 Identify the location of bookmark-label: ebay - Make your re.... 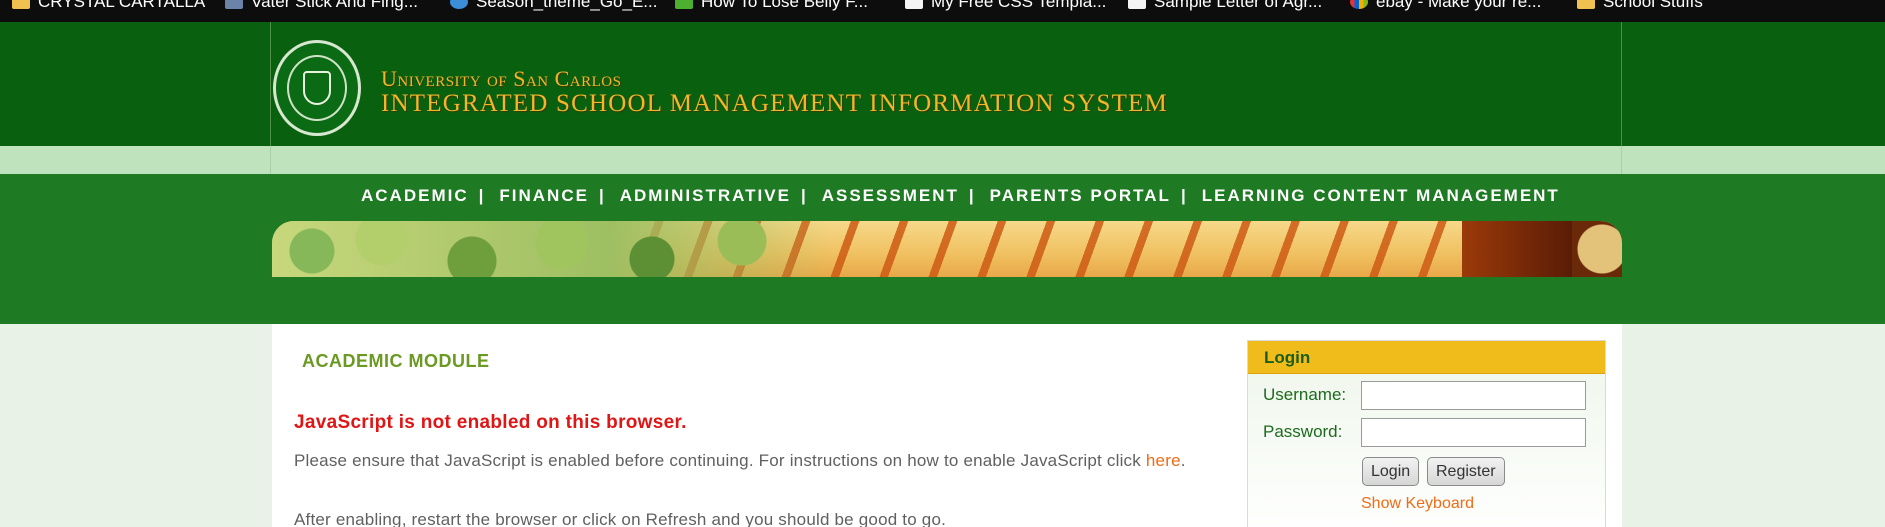
(1459, 5).